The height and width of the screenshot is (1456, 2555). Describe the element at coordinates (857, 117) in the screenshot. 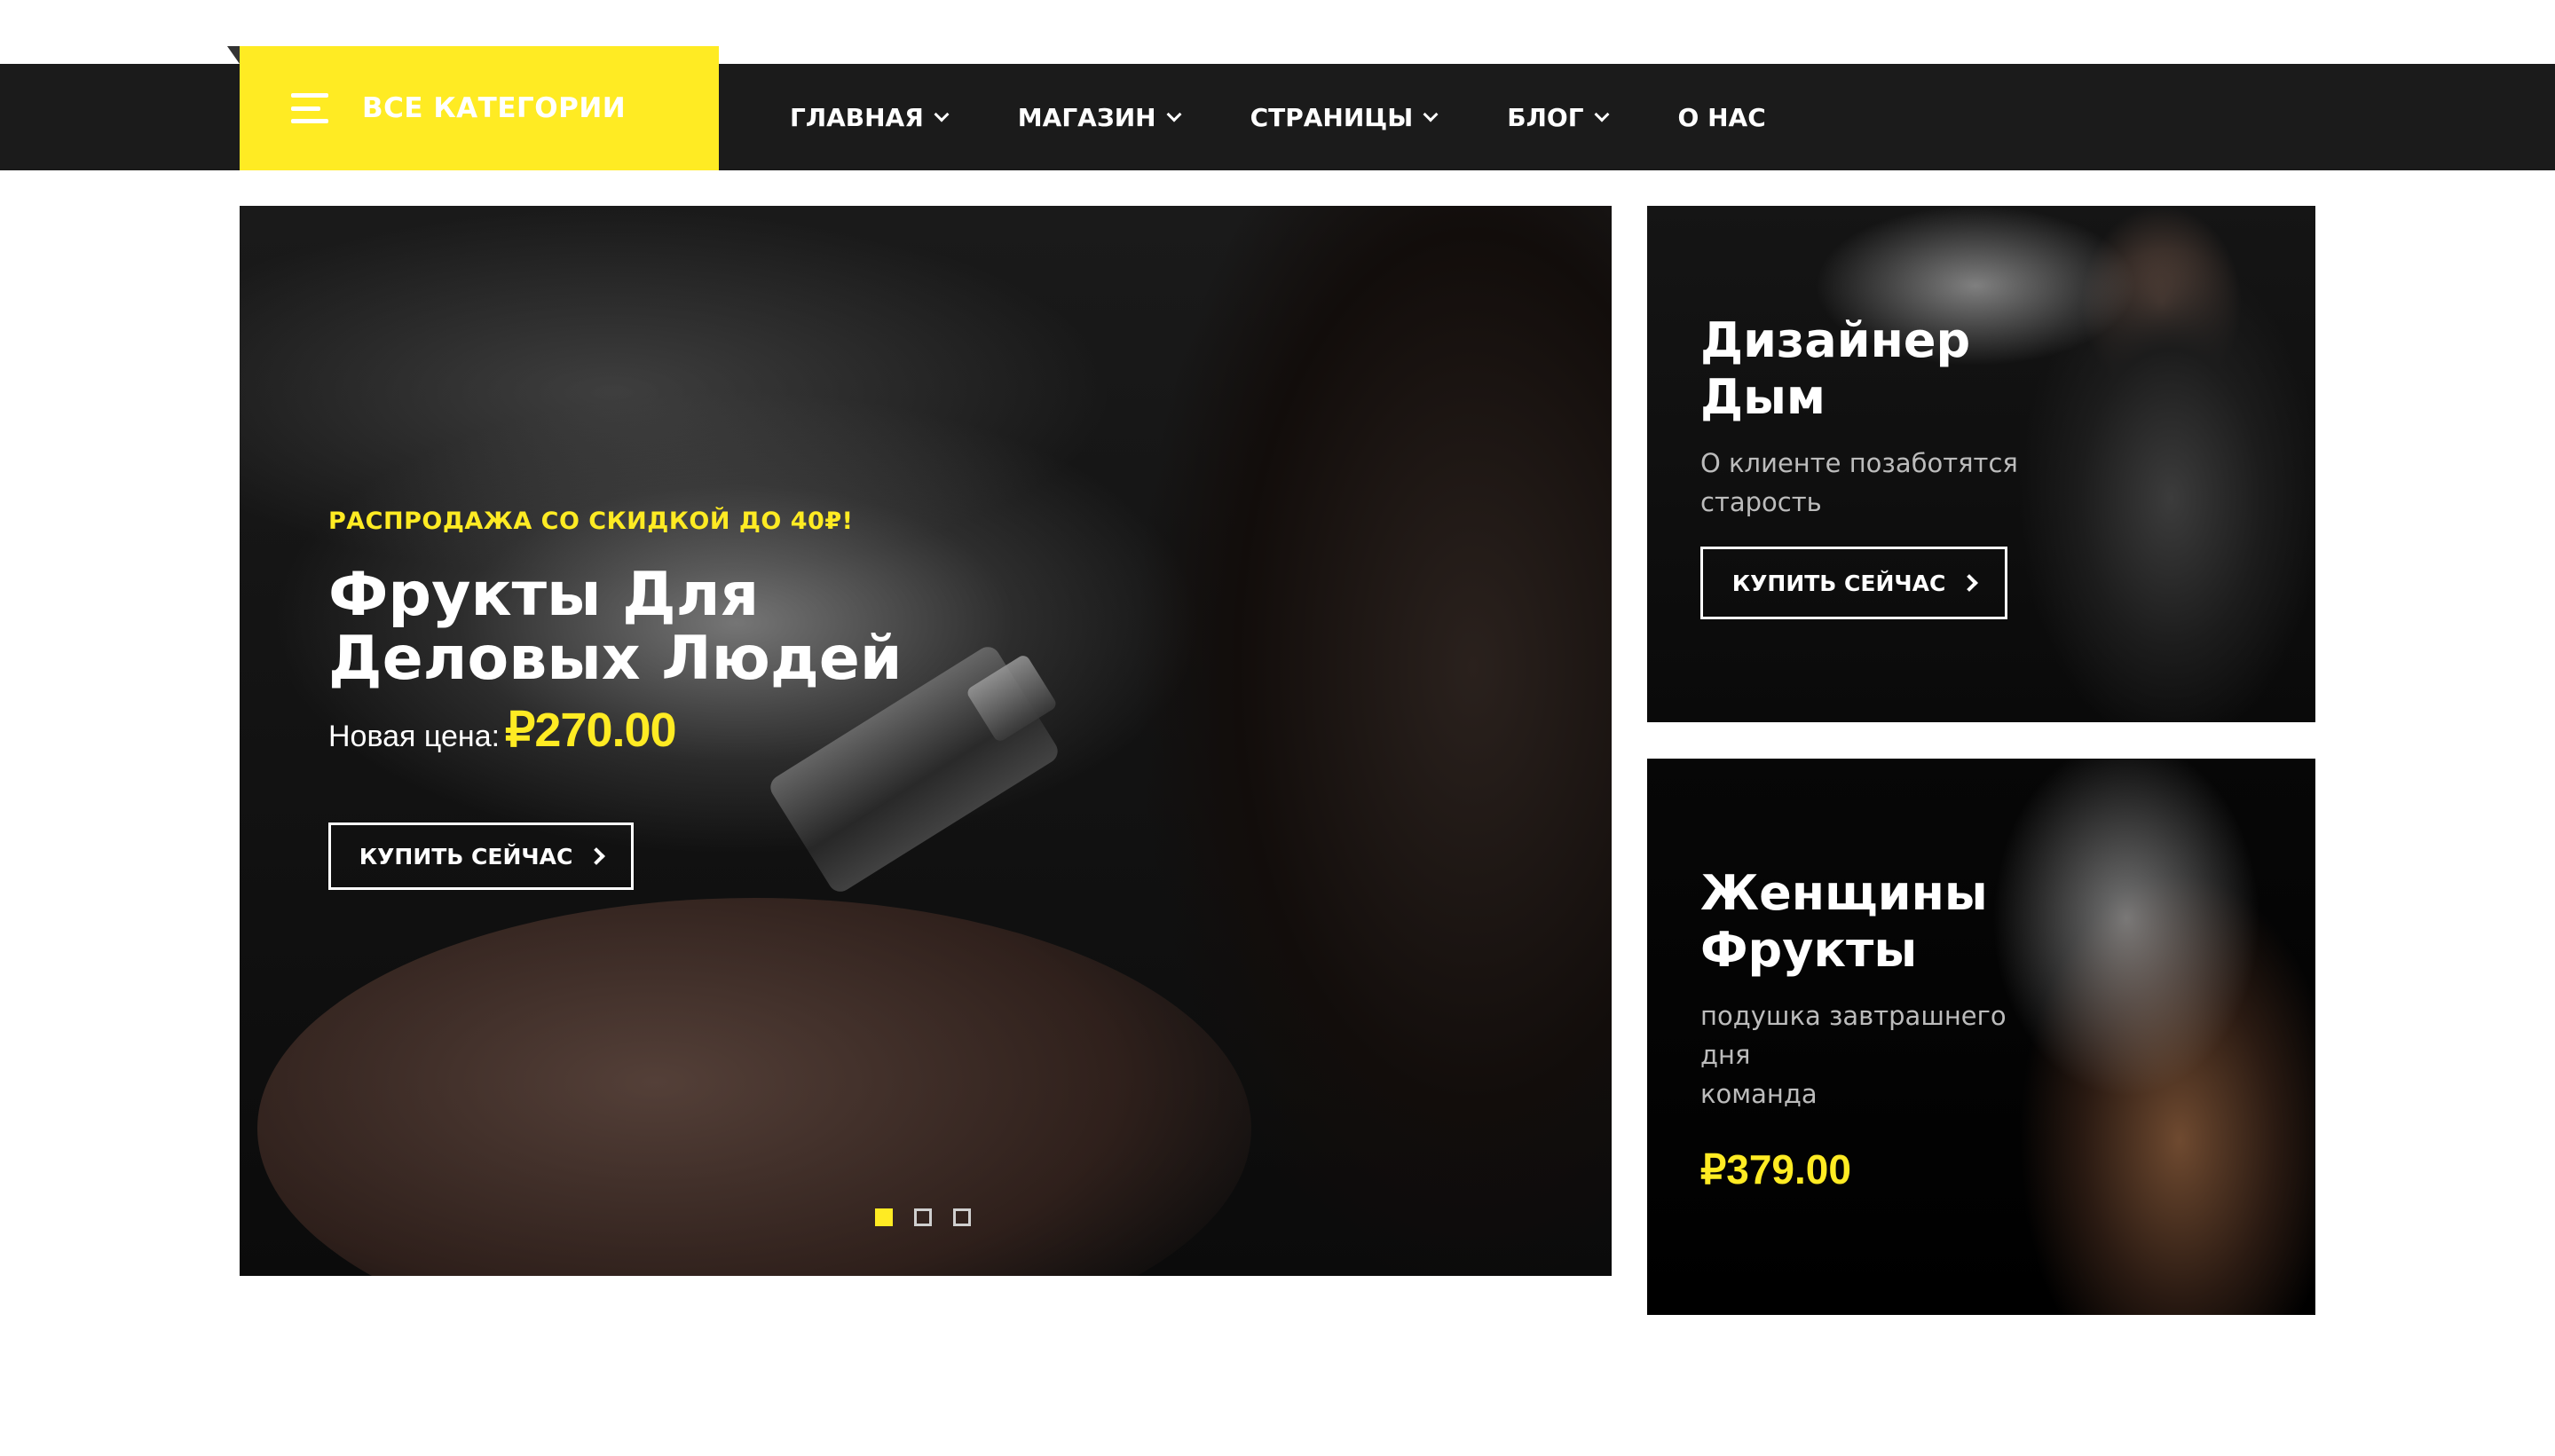

I see `menu-item-label: ГЛАВНАЯ` at that location.